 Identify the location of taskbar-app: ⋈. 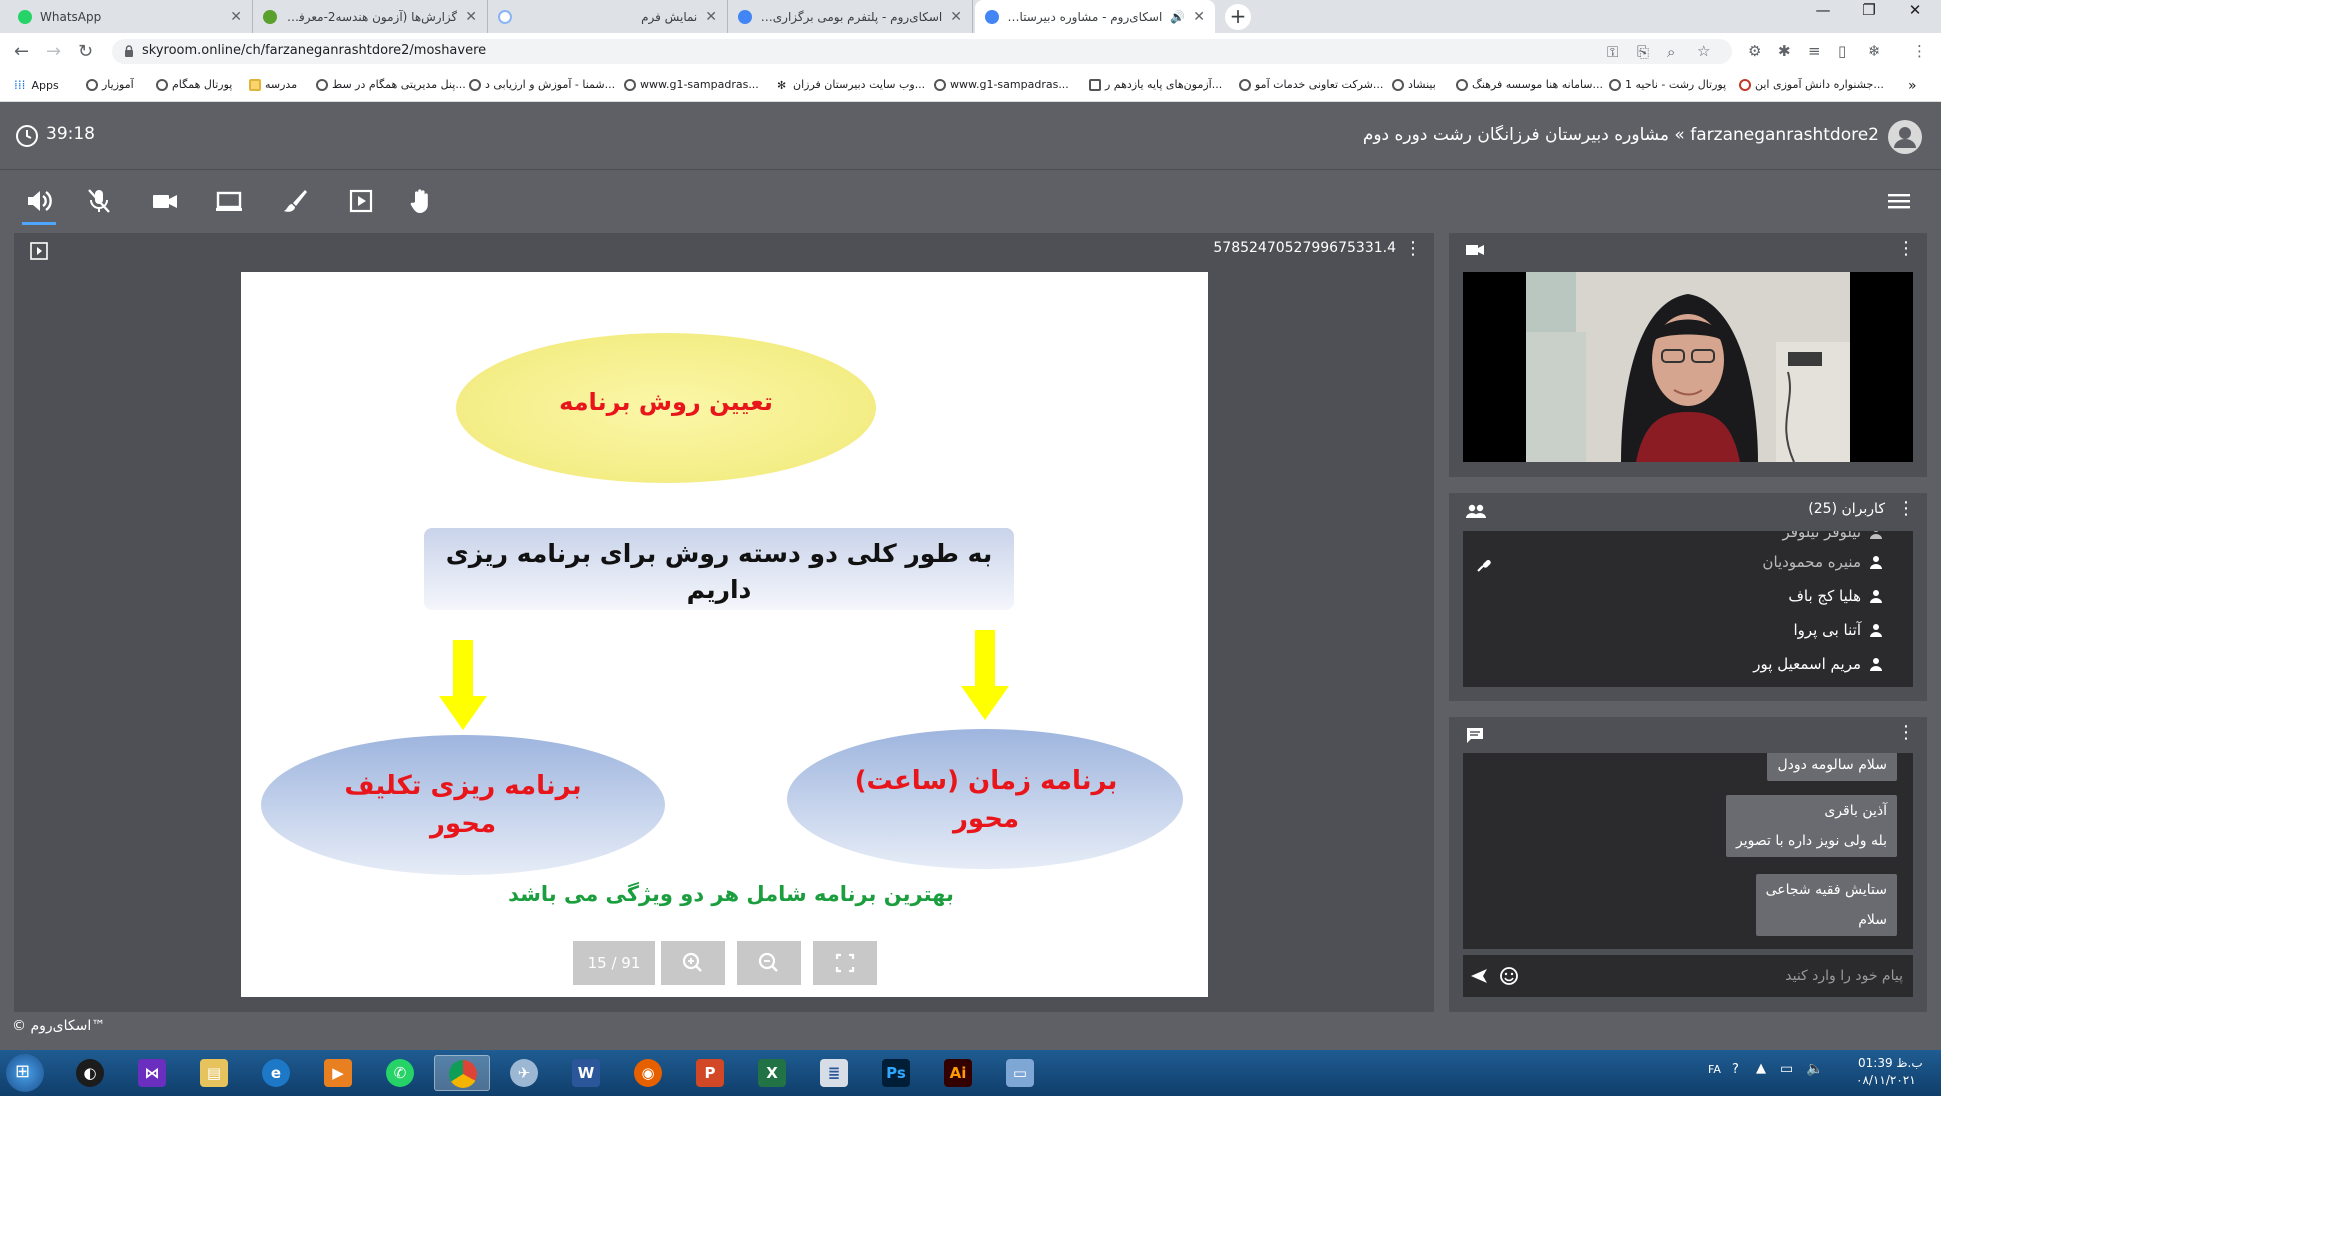
(152, 1073).